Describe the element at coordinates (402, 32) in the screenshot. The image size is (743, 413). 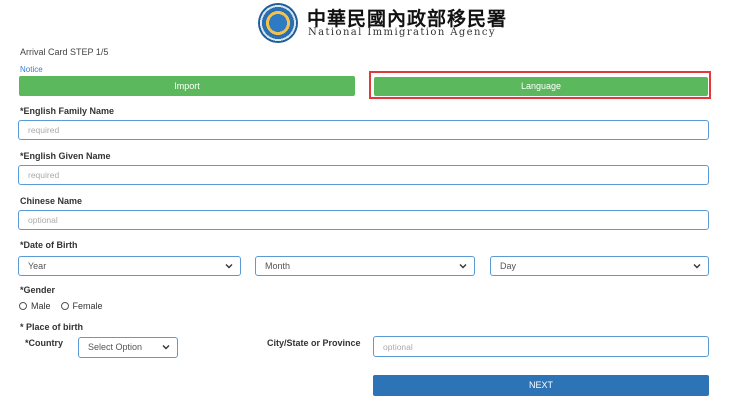
I see `agency-title-english: National Immigration Agency` at that location.